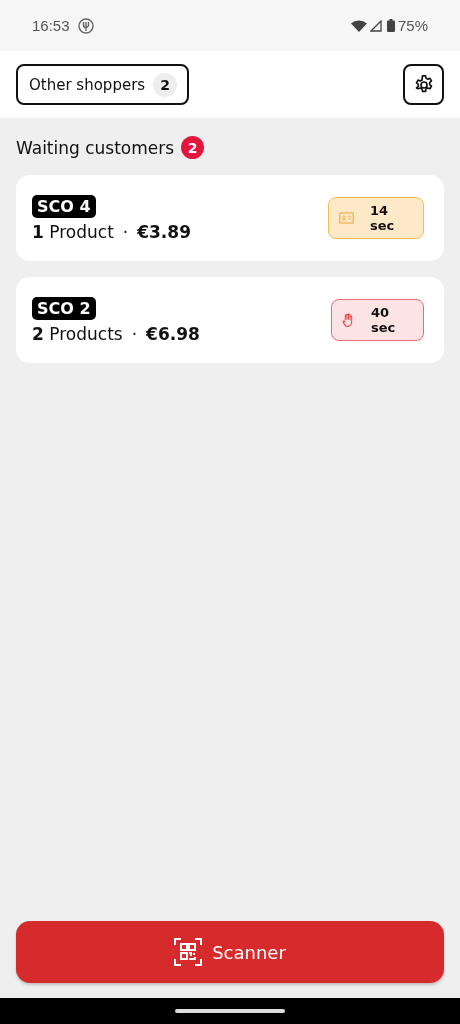  What do you see at coordinates (77, 333) in the screenshot?
I see `product-count: 2 Products` at bounding box center [77, 333].